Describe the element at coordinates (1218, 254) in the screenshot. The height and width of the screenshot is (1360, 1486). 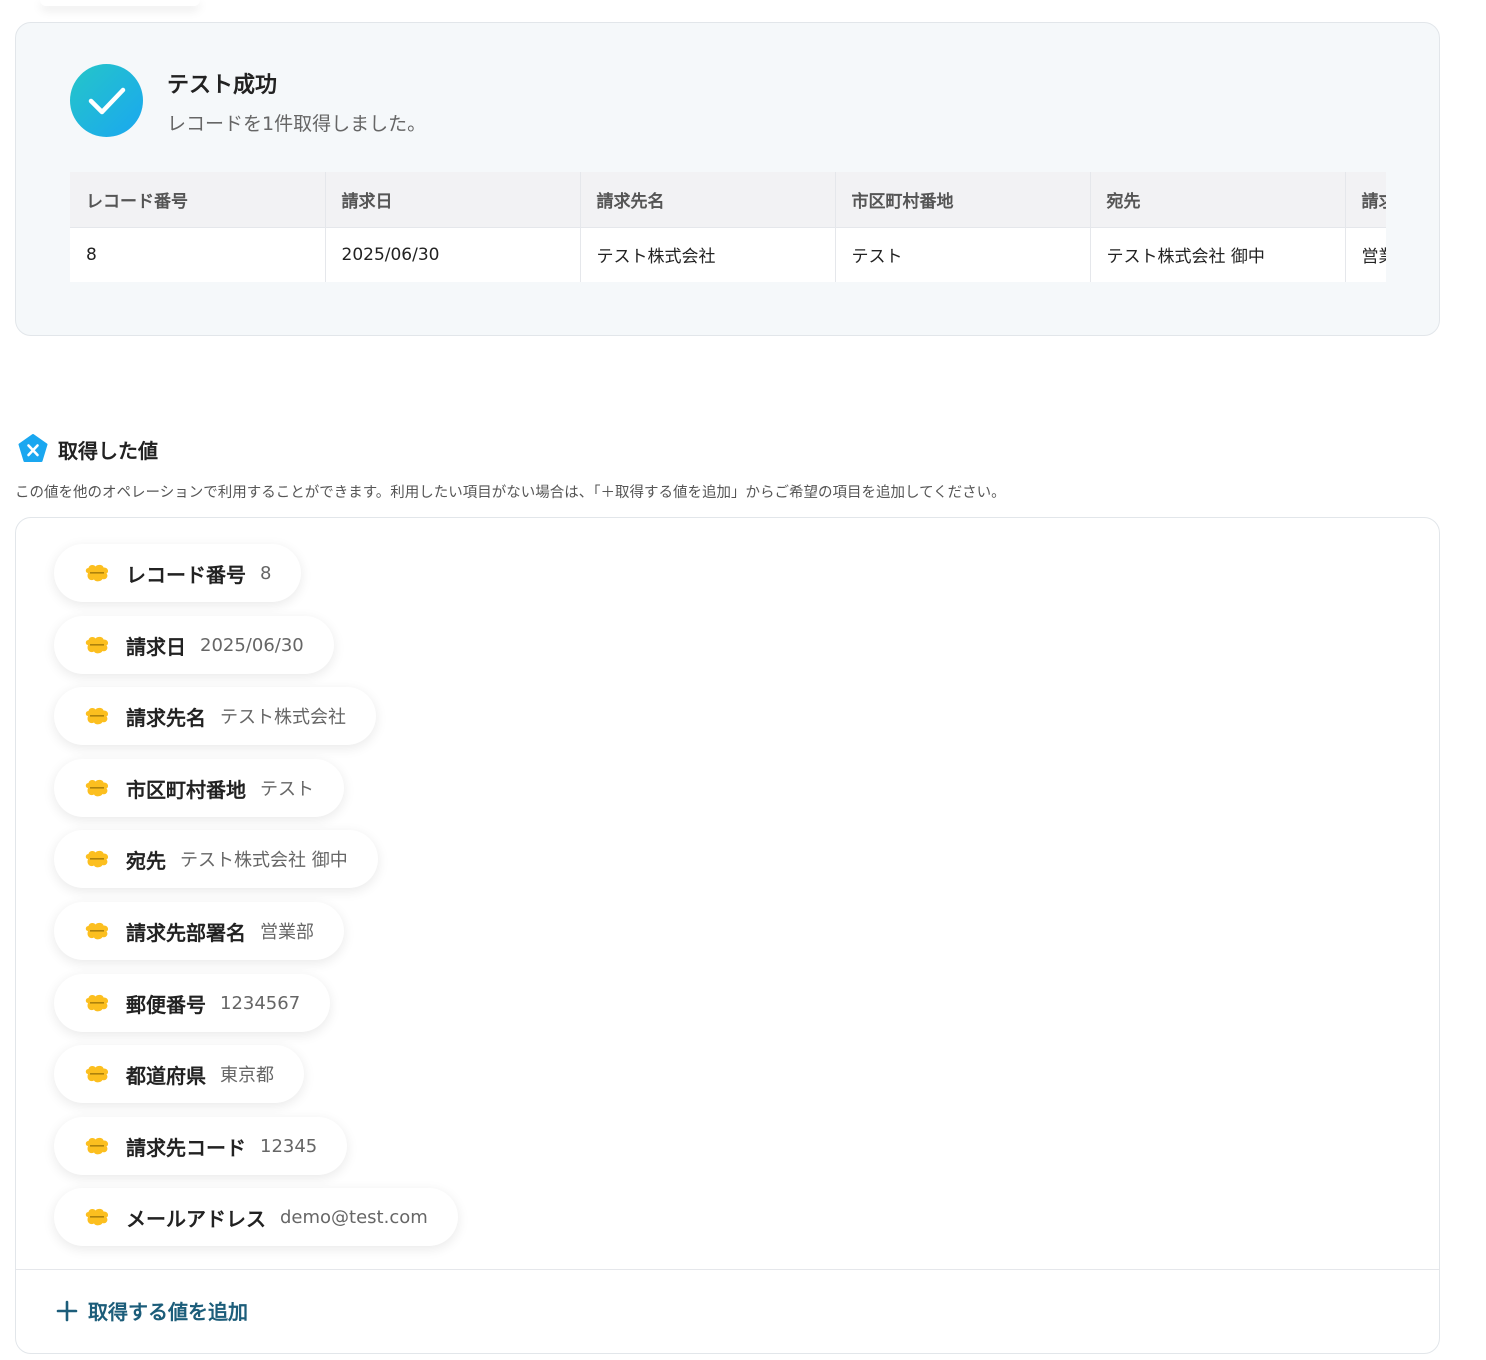
I see `table-cell: テスト株式会社 御中` at that location.